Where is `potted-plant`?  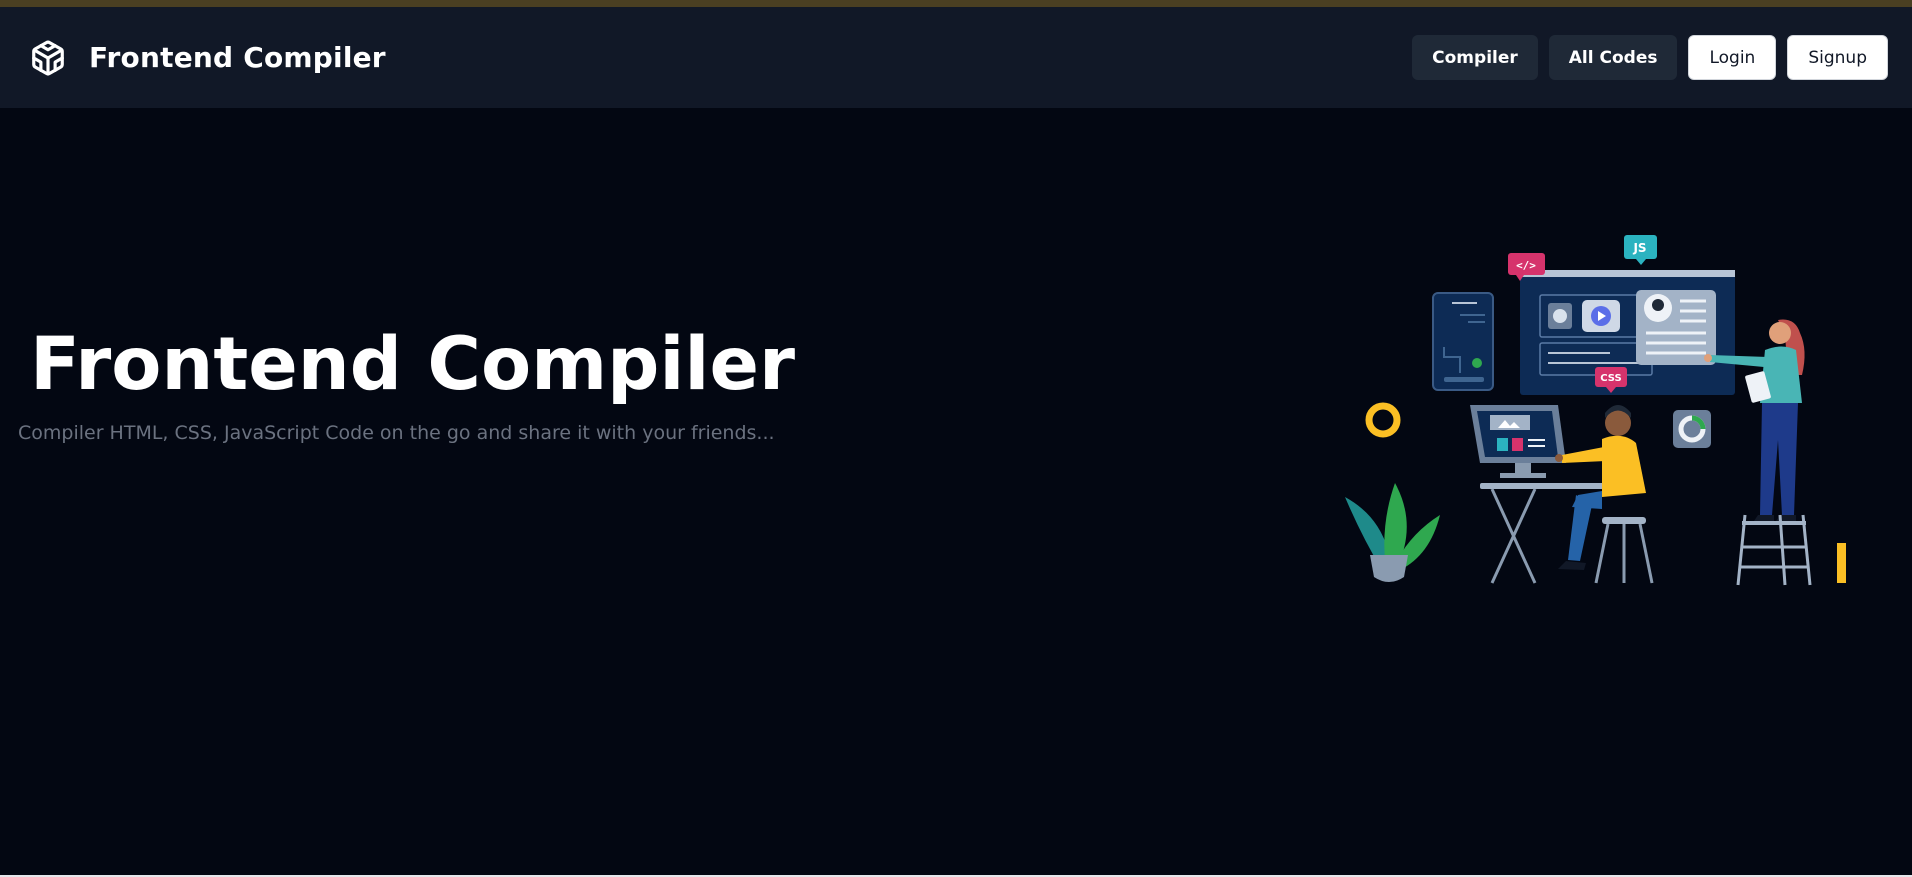
potted-plant is located at coordinates (1392, 532).